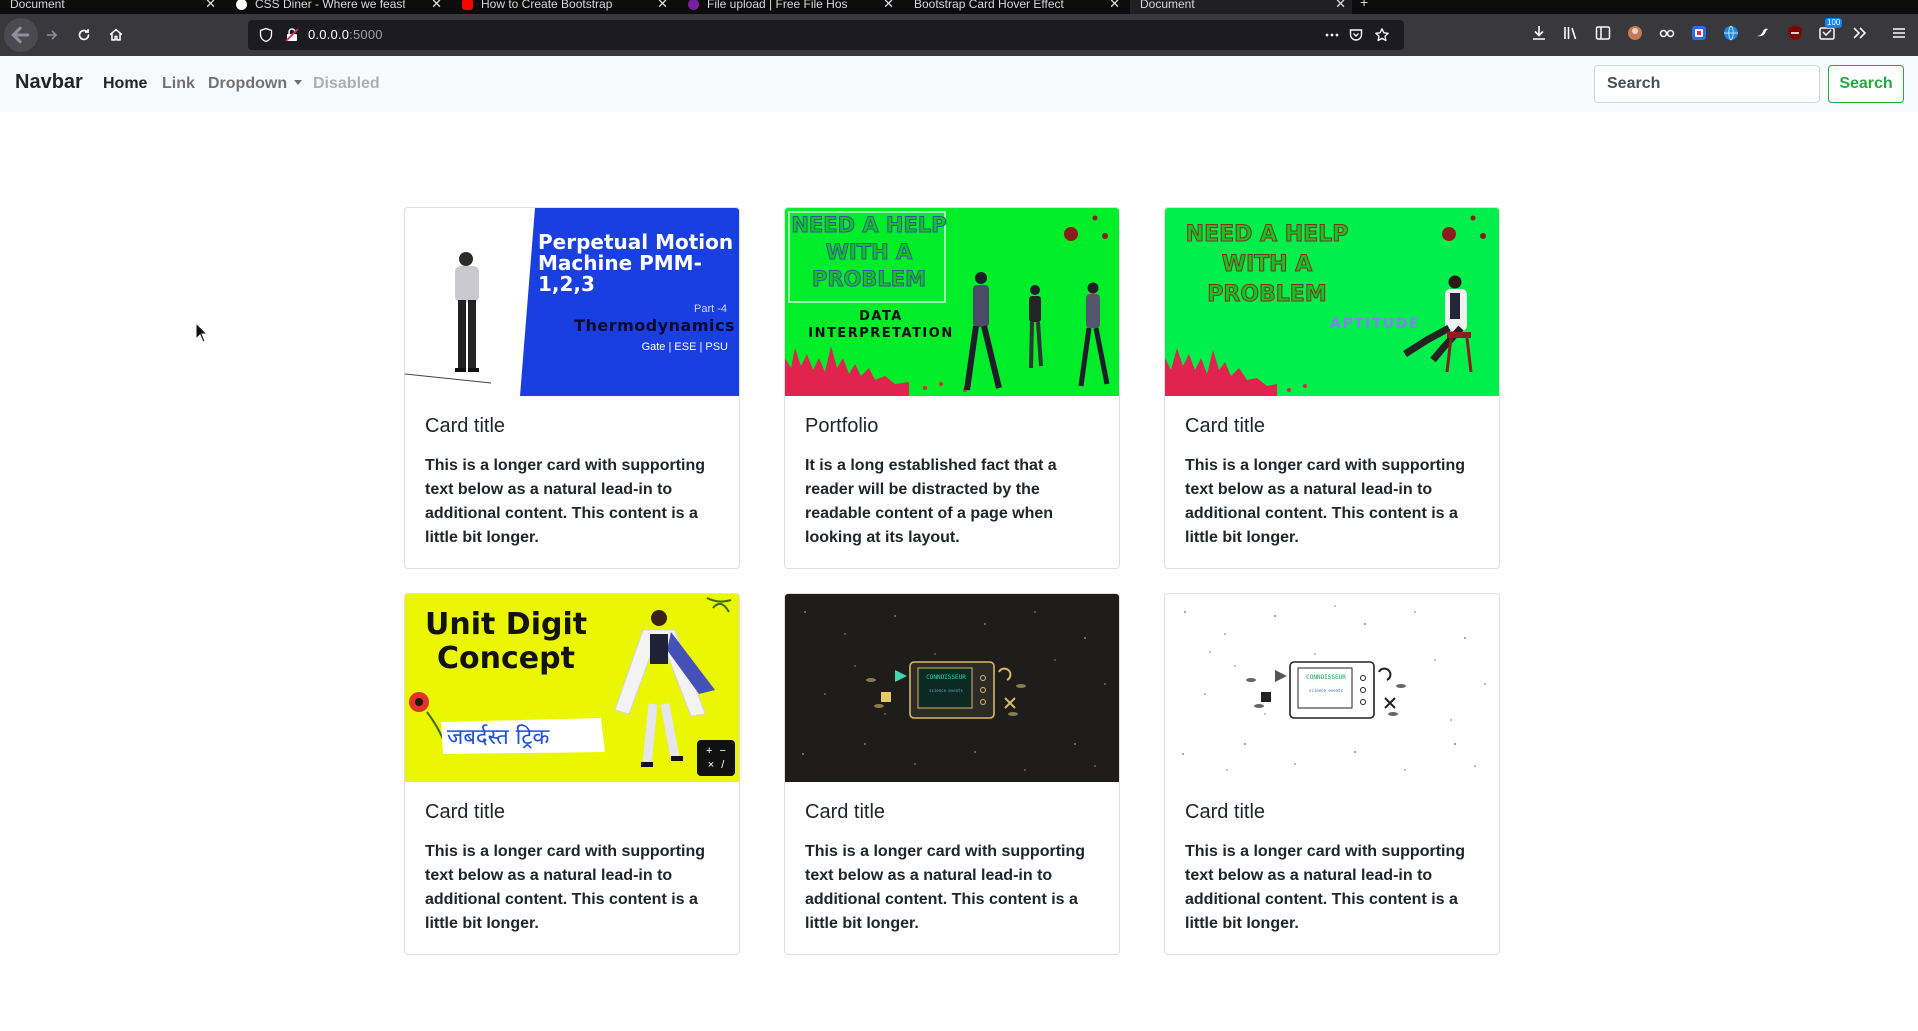 The width and height of the screenshot is (1918, 1031). I want to click on download-icon, so click(1539, 33).